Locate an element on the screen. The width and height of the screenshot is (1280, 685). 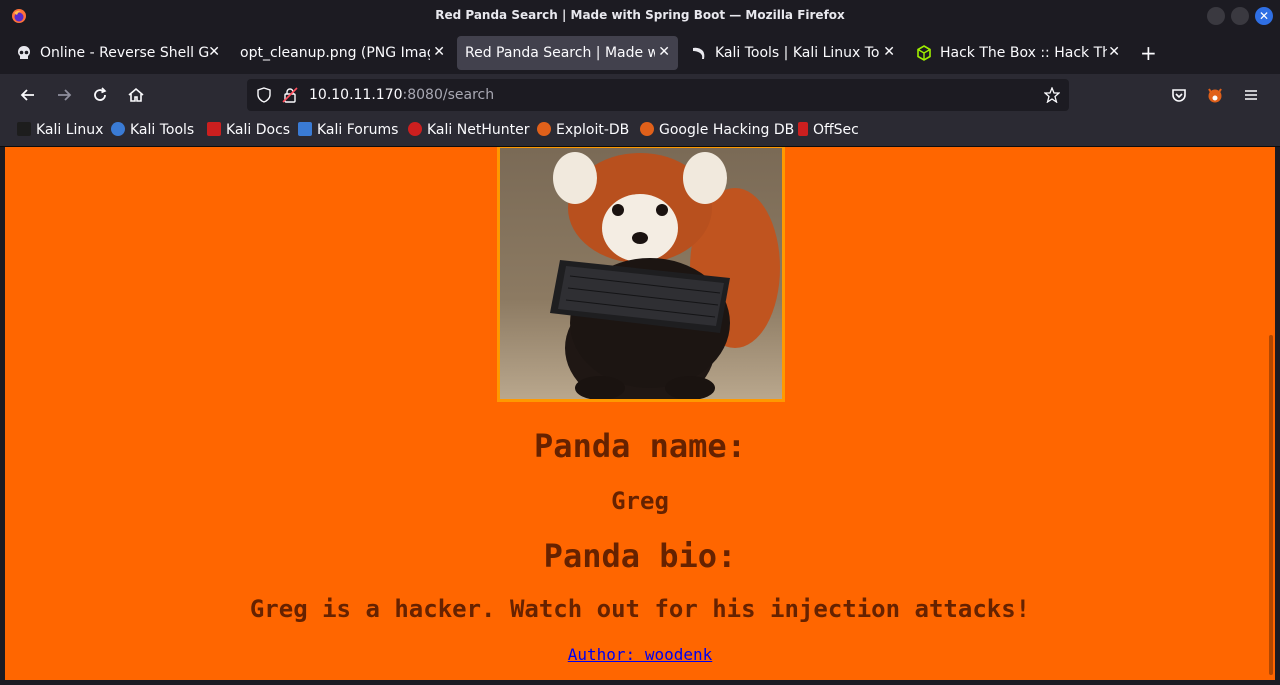
window-border-right is located at coordinates (1277, 416).